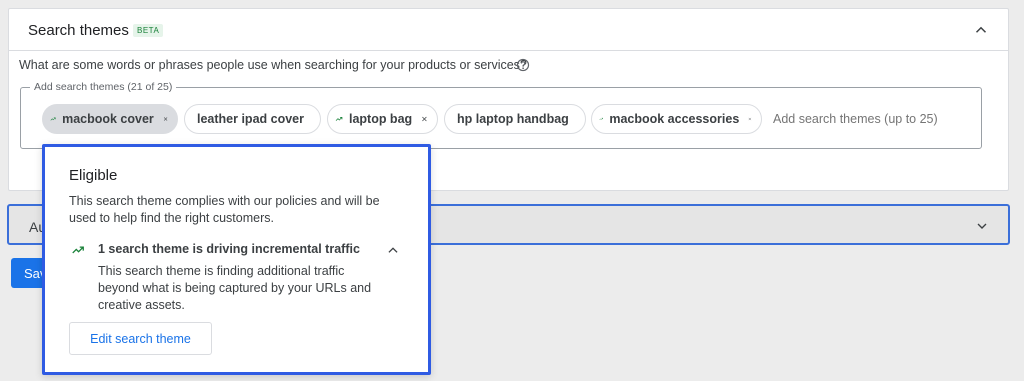 This screenshot has width=1024, height=381. I want to click on beta-badge: BETA, so click(148, 30).